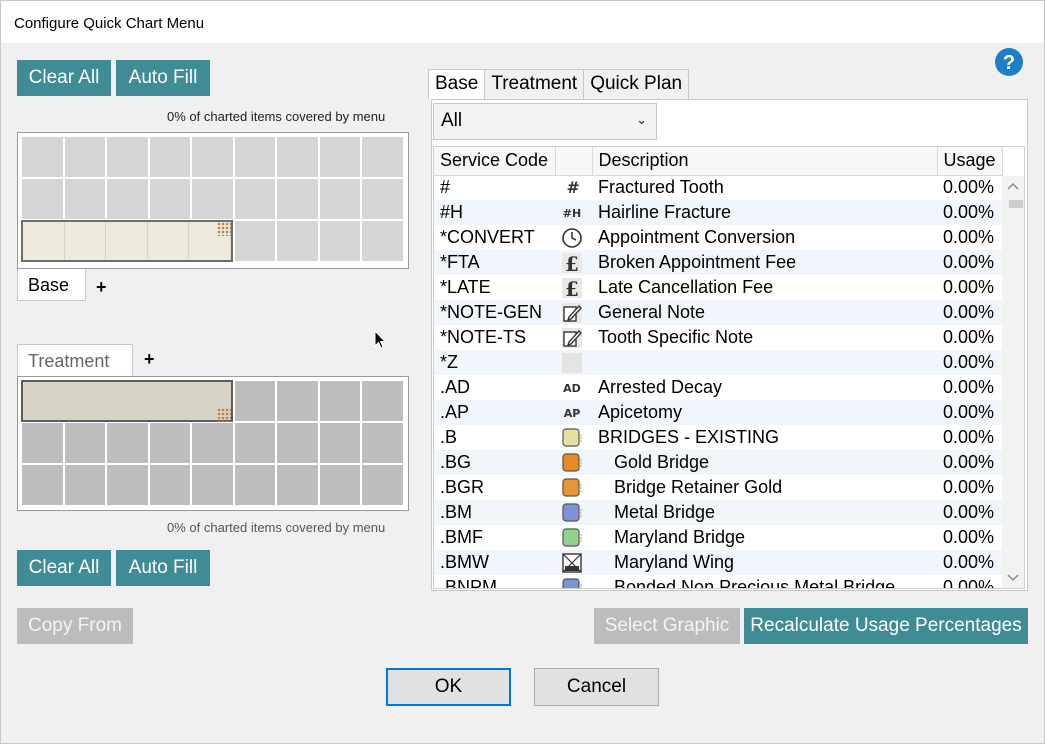 This screenshot has height=744, width=1045. What do you see at coordinates (718, 487) in the screenshot?
I see `table-row: .BGR Bridge Retainer Gold 0.00%` at bounding box center [718, 487].